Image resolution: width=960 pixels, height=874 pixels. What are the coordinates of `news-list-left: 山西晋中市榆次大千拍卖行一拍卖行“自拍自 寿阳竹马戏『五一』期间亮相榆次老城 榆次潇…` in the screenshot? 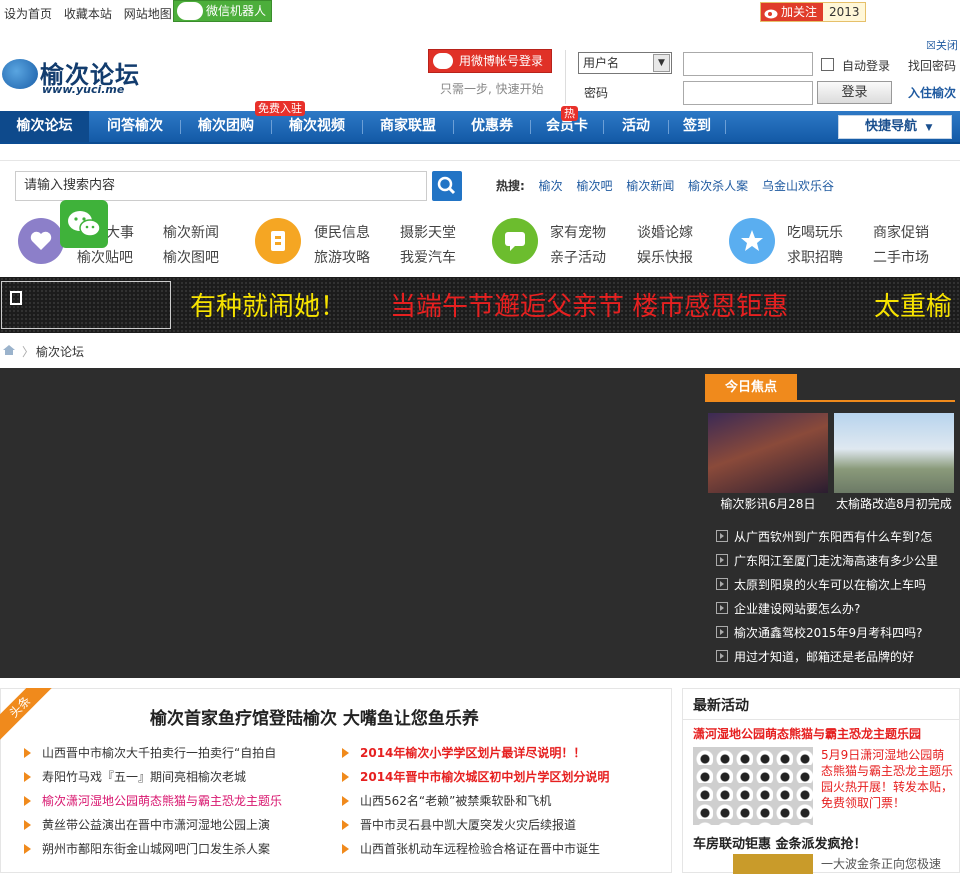 It's located at (184, 804).